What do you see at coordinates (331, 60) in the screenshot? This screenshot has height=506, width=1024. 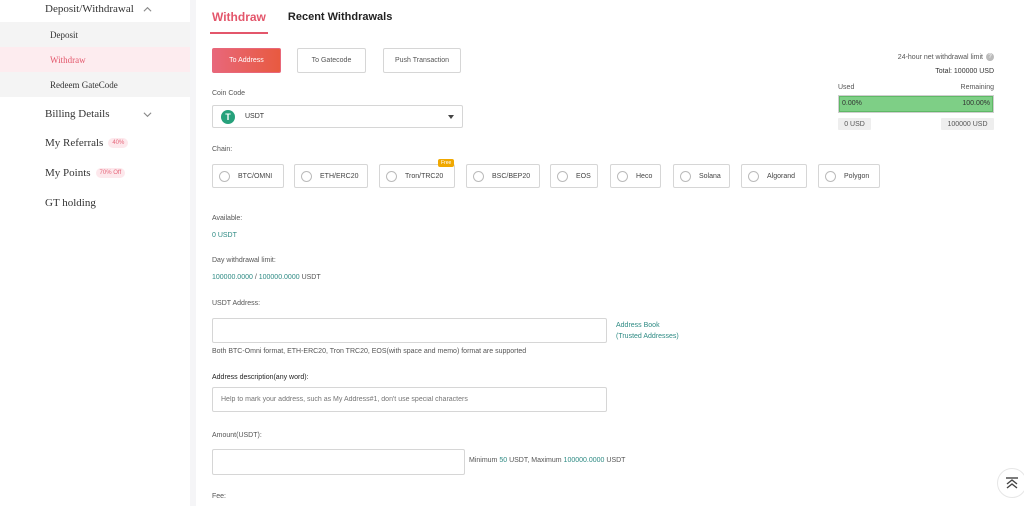 I see `to-gatecode-button: To Gatecode` at bounding box center [331, 60].